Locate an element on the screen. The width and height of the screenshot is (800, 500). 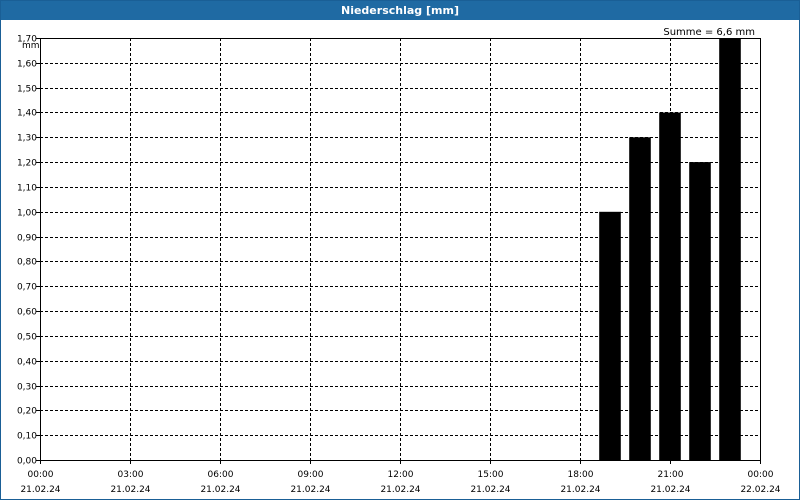
y-tick-label: 0,30 is located at coordinates (27, 388).